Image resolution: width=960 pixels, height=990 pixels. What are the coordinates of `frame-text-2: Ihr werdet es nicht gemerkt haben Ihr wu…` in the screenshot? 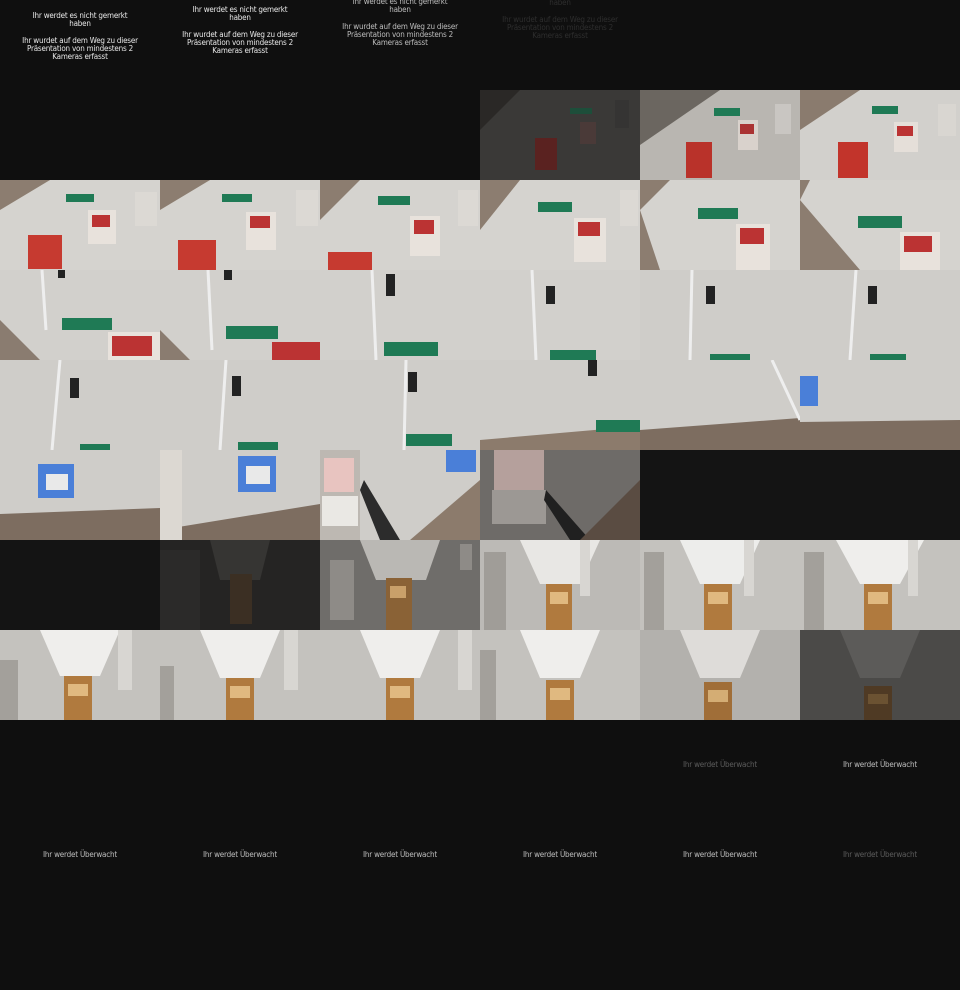 It's located at (240, 45).